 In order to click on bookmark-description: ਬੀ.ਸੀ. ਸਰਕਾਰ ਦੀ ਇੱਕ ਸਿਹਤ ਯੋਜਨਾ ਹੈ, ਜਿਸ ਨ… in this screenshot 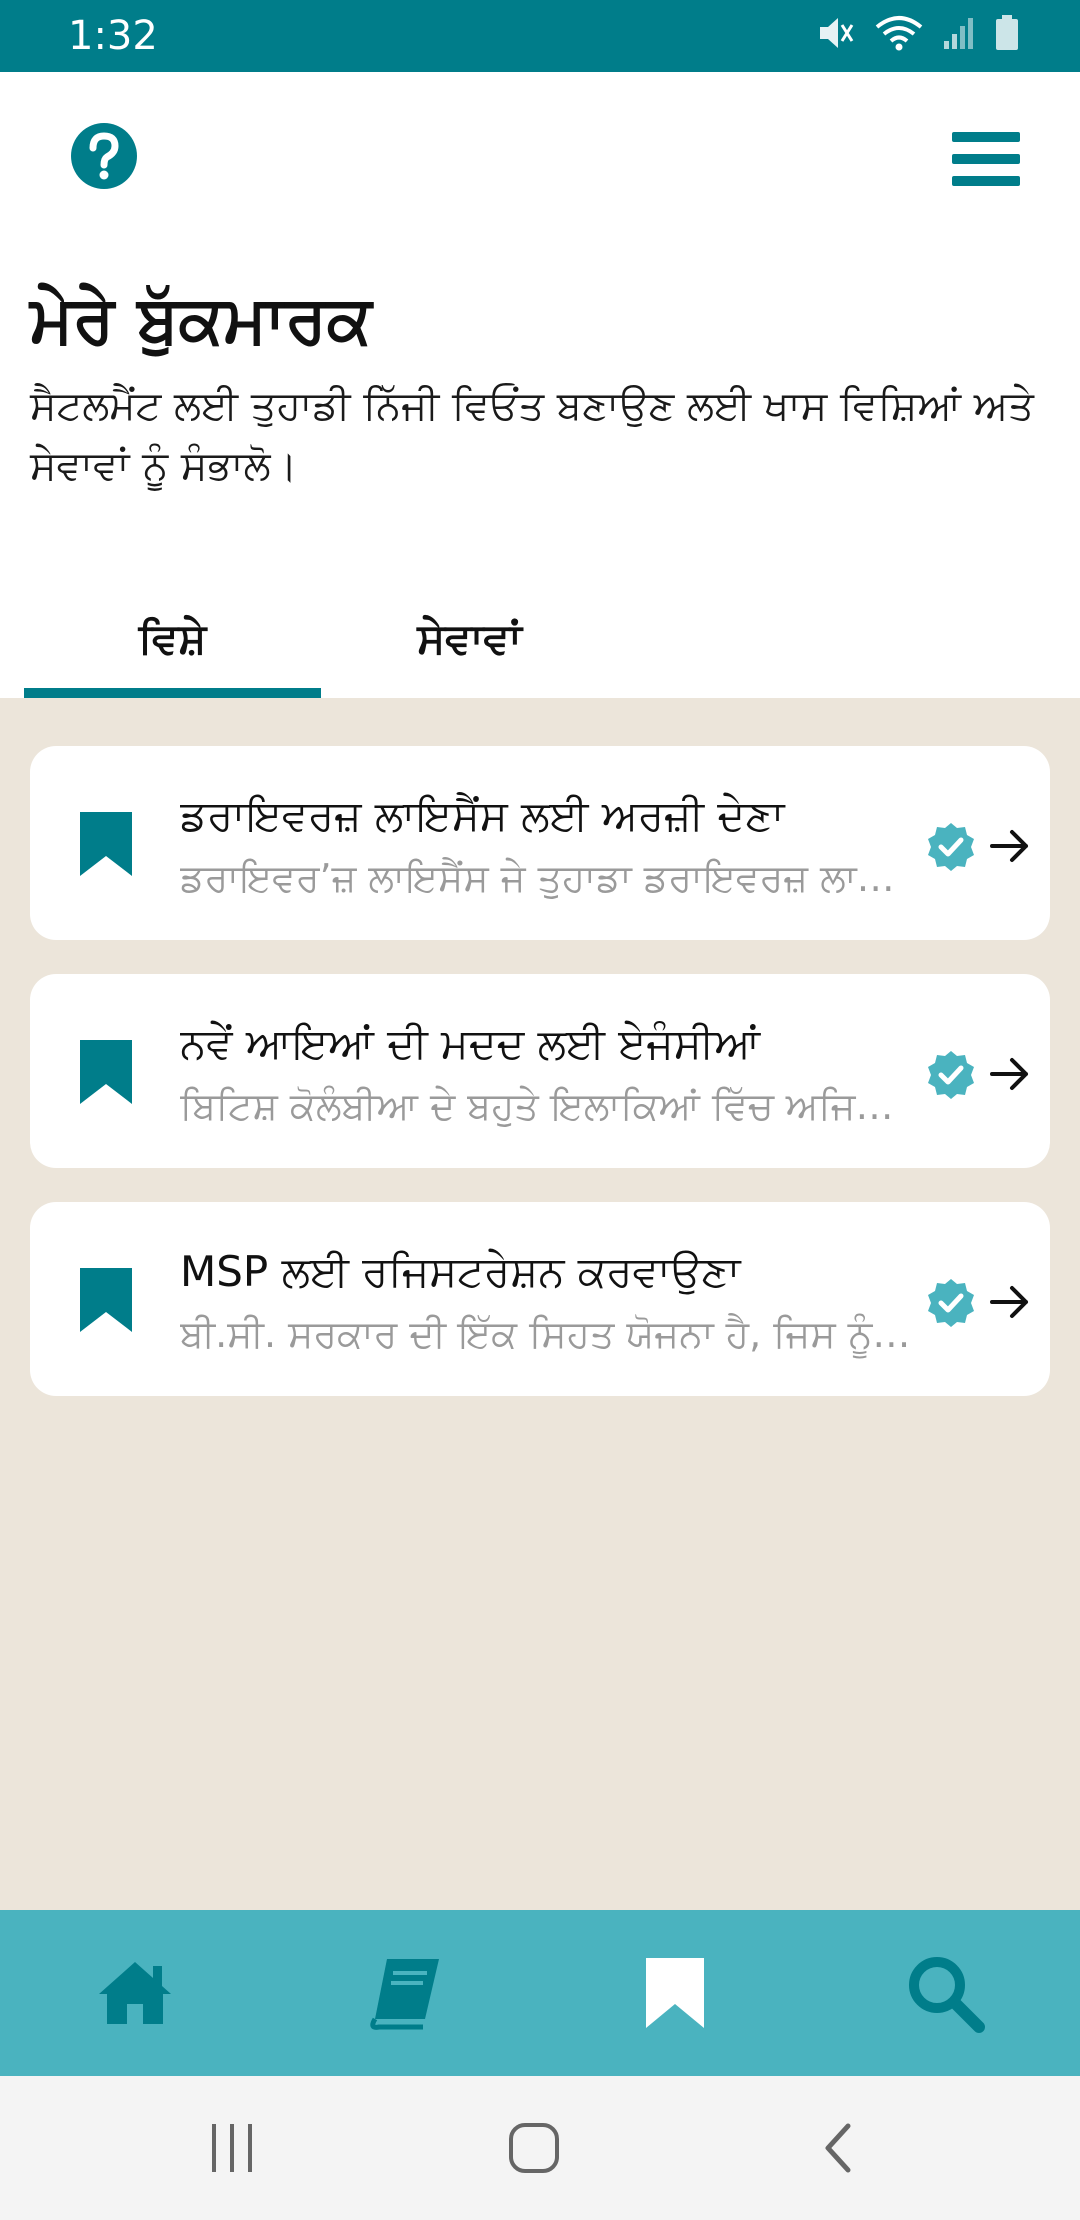, I will do `click(545, 1334)`.